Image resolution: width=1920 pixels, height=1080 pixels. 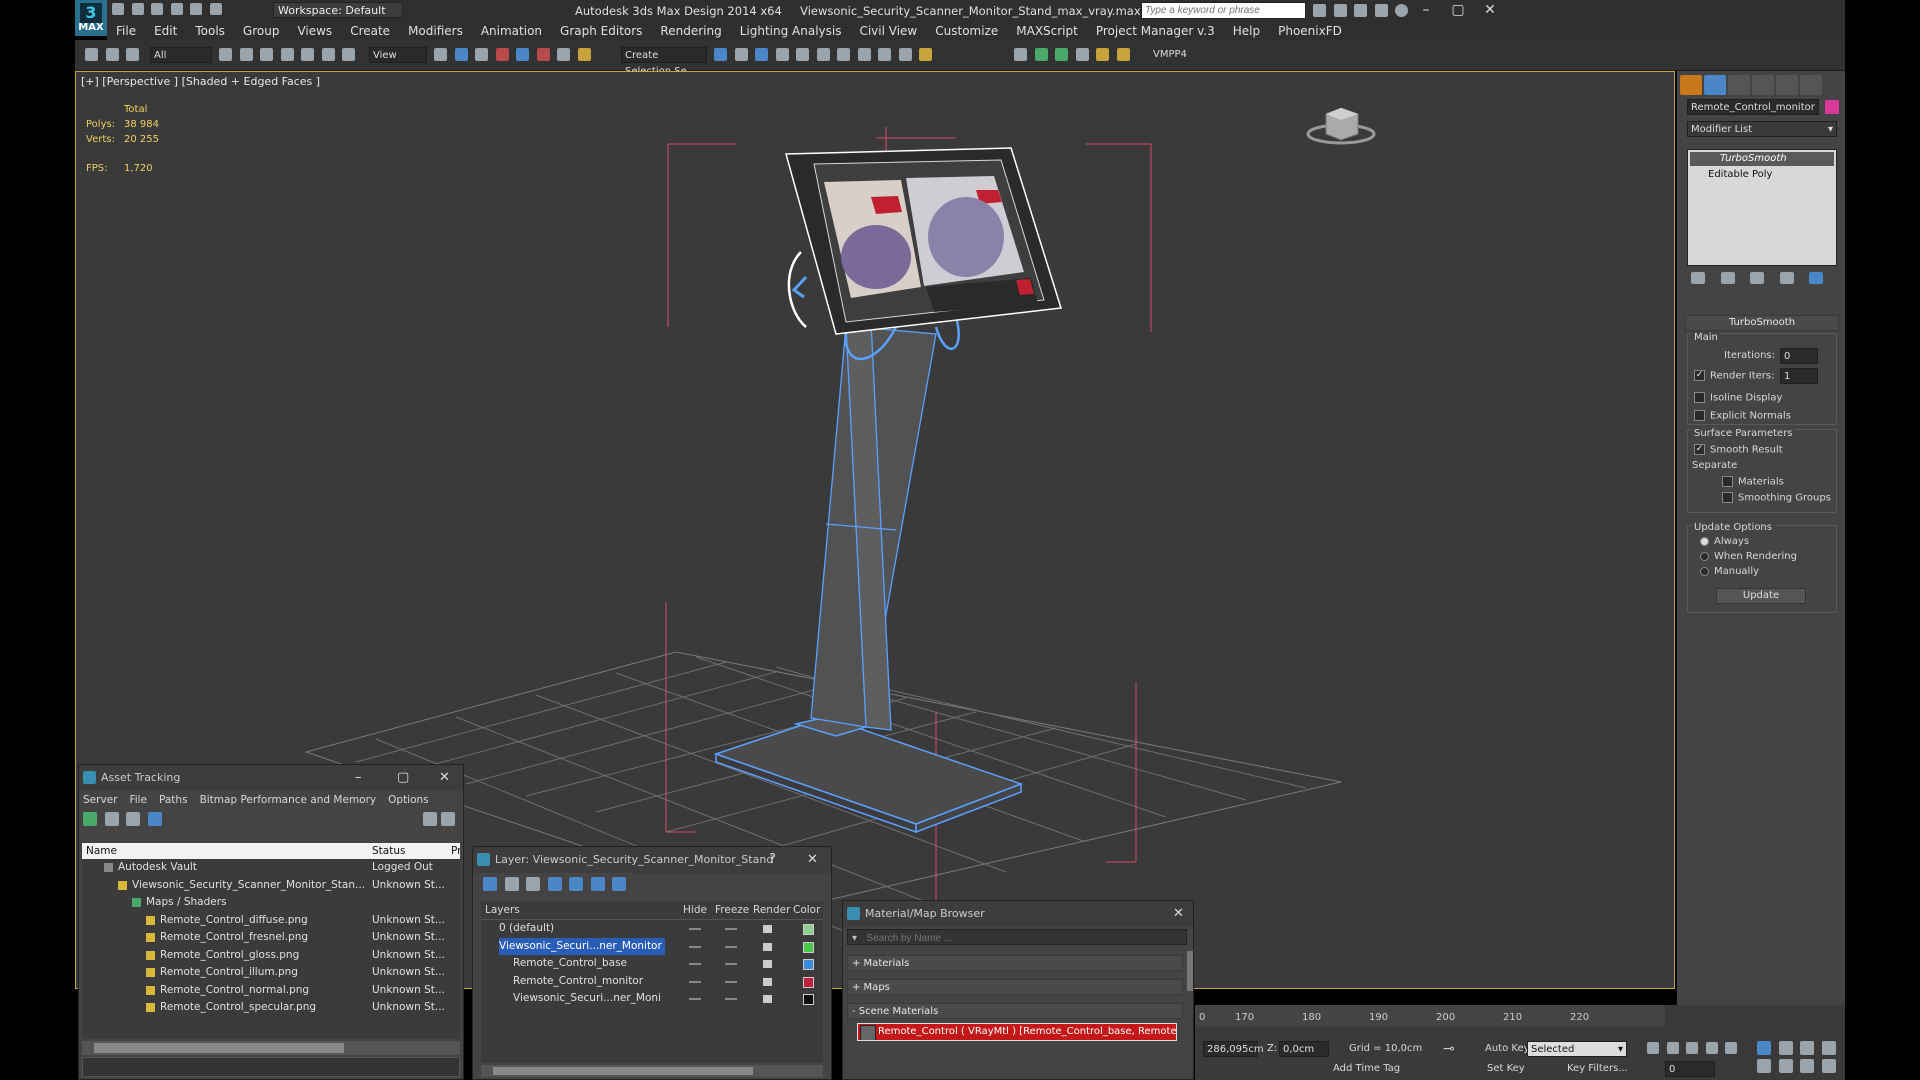 What do you see at coordinates (261, 31) in the screenshot?
I see `menu-group: Group` at bounding box center [261, 31].